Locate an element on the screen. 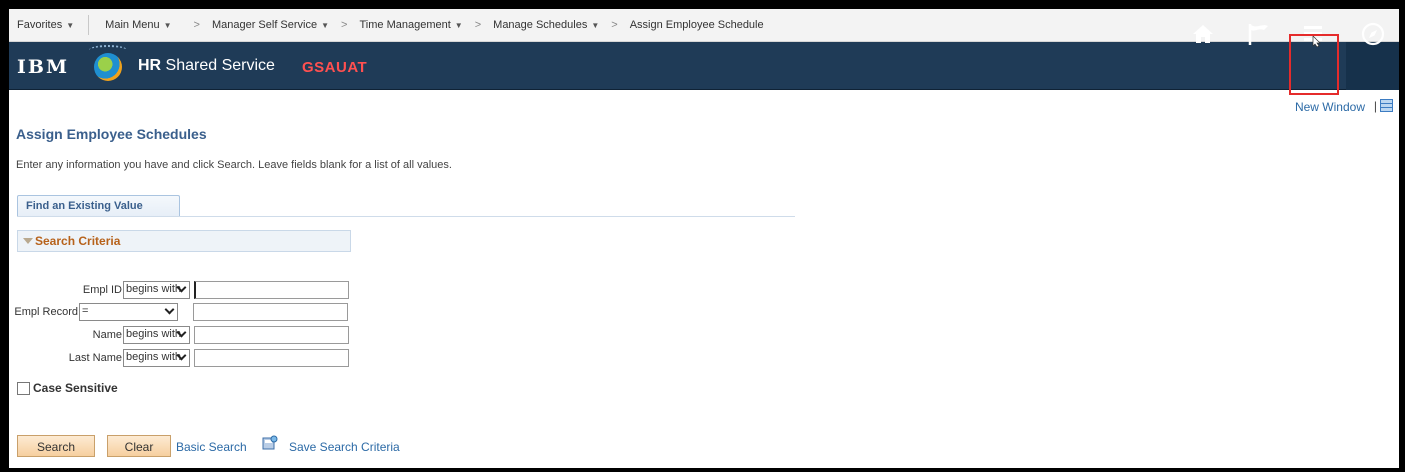 This screenshot has width=1405, height=472. brand-title: HR Shared Service is located at coordinates (206, 66).